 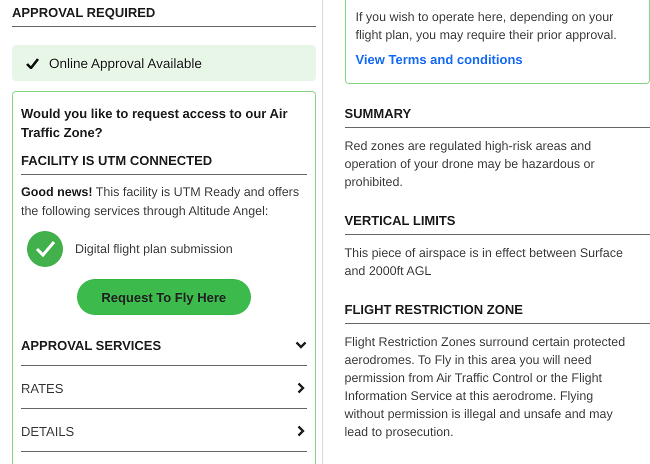 I want to click on terms-link: View Terms and conditions, so click(x=439, y=59).